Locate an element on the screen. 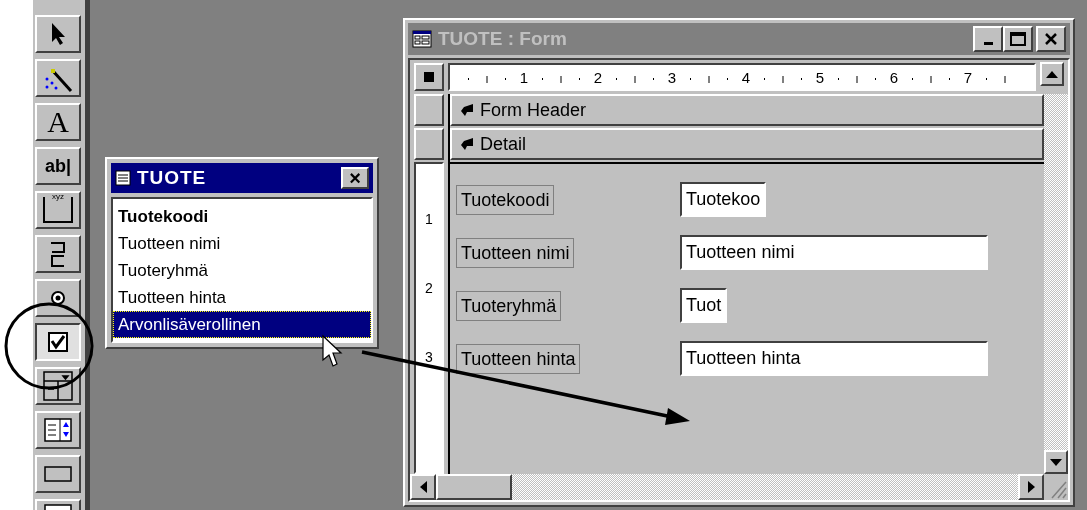  tool-button: ab| is located at coordinates (58, 166).